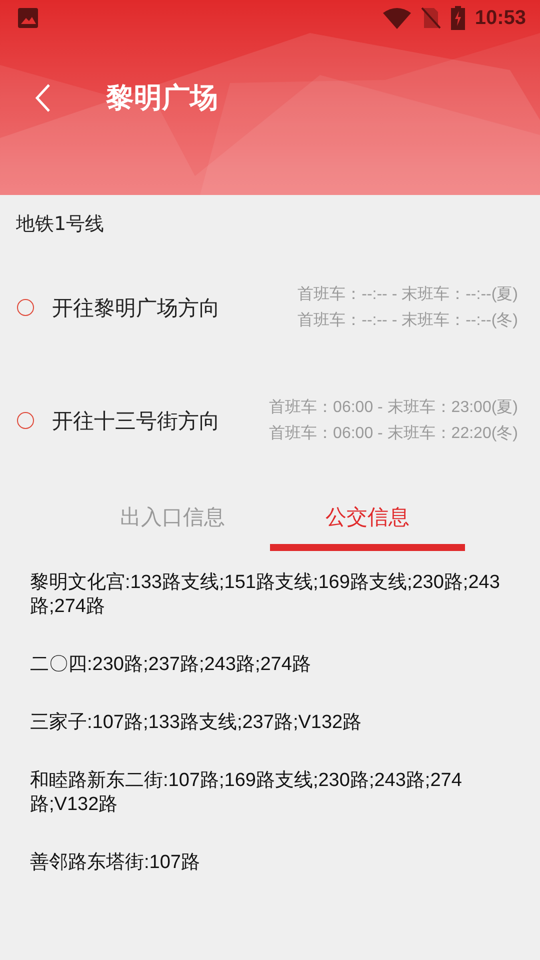 Image resolution: width=540 pixels, height=960 pixels. I want to click on schedule-text: 首班车：06:00 - 末班车：23:00(夏), so click(393, 408).